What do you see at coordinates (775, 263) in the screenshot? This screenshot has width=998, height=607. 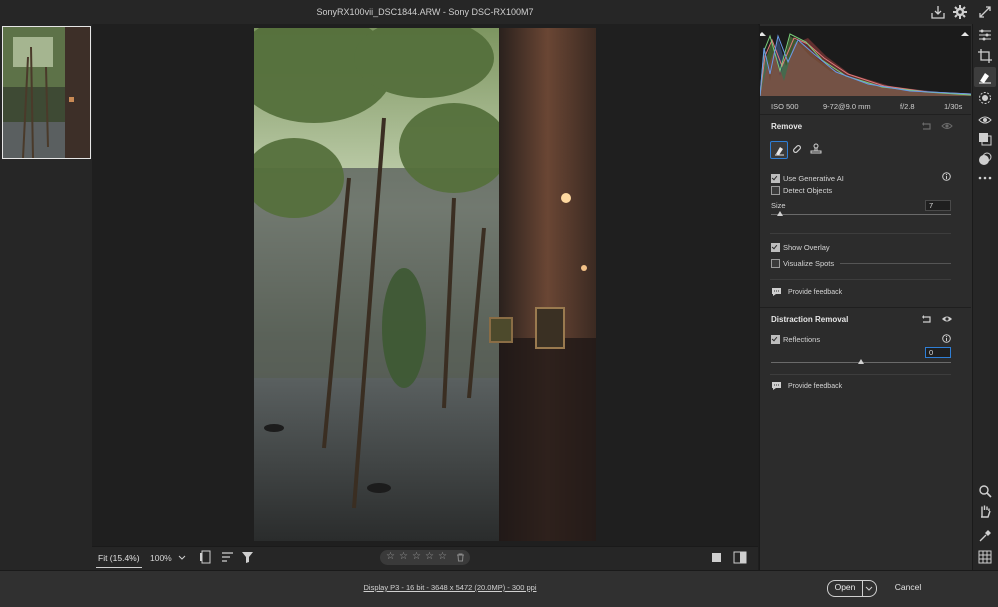 I see `visualize-spots-checkbox` at bounding box center [775, 263].